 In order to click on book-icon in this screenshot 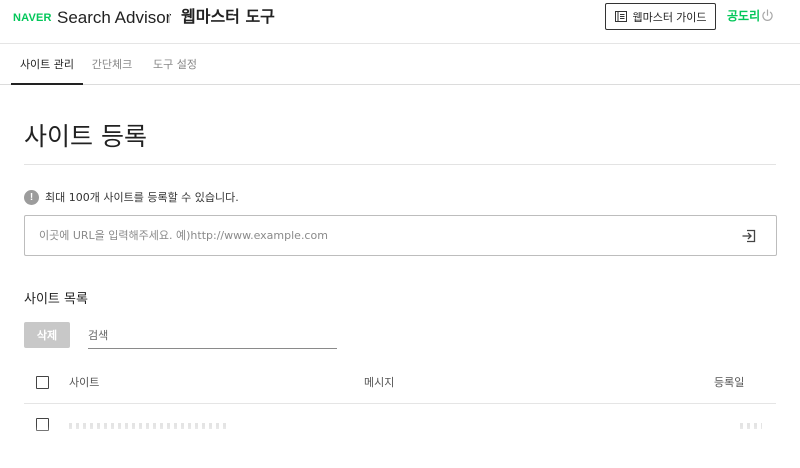, I will do `click(620, 16)`.